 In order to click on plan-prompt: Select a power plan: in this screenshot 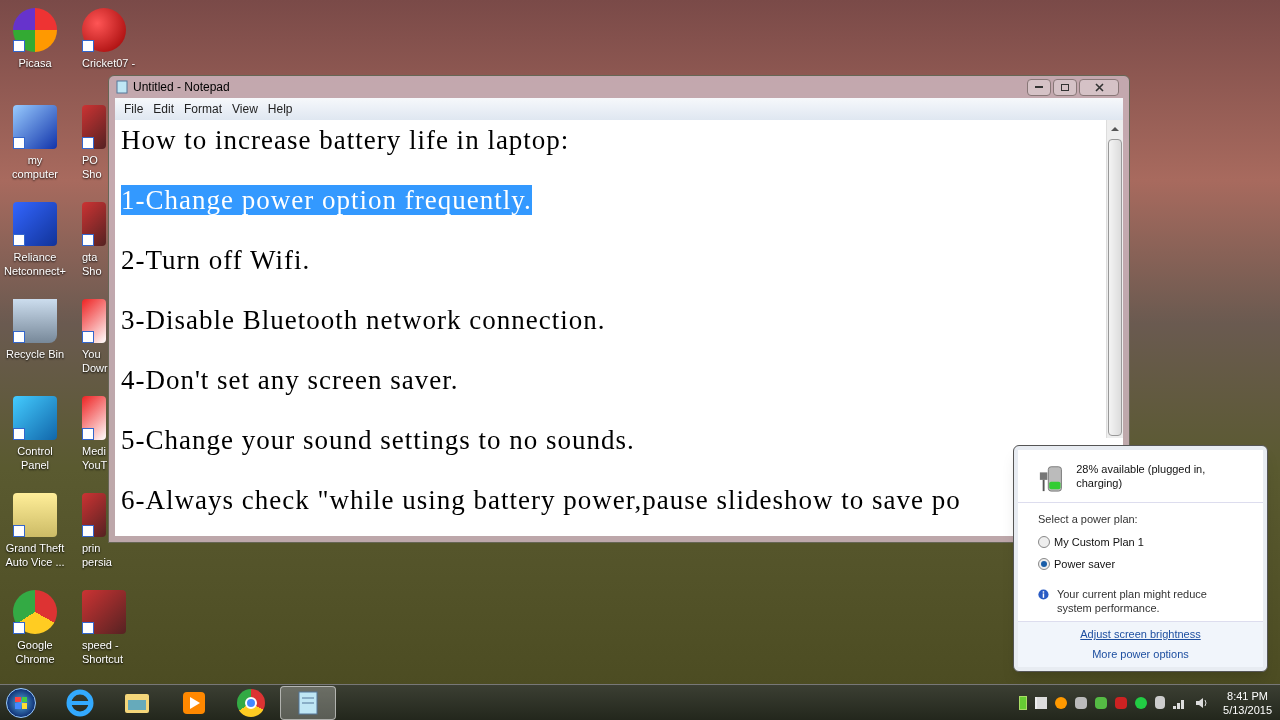, I will do `click(1088, 519)`.